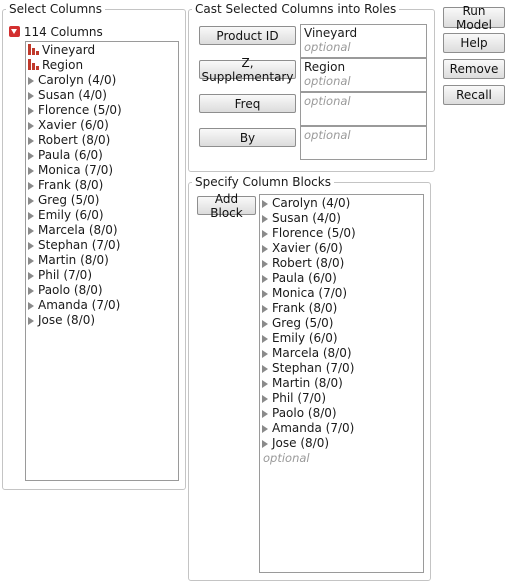  I want to click on column-block-item: Susan (4/0), so click(300, 218).